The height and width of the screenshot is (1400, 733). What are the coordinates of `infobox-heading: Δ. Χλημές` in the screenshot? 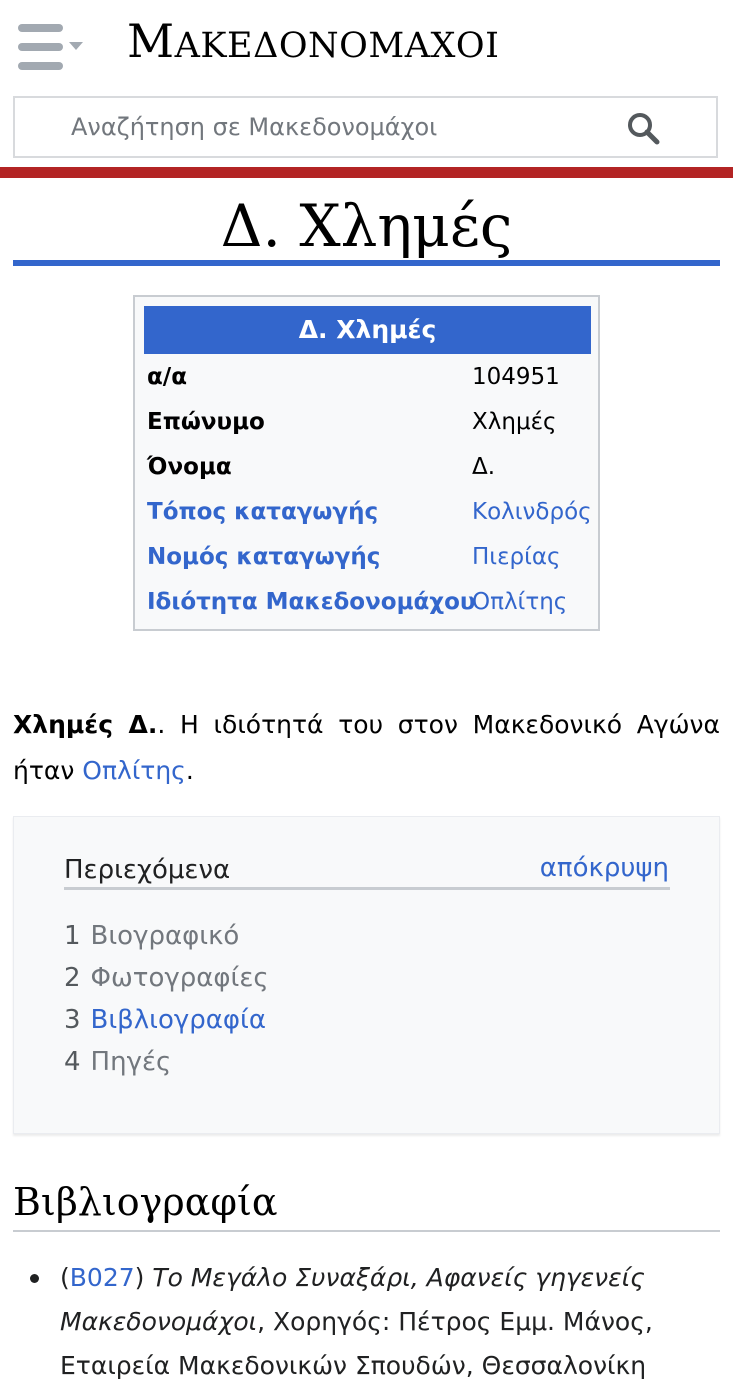 It's located at (367, 330).